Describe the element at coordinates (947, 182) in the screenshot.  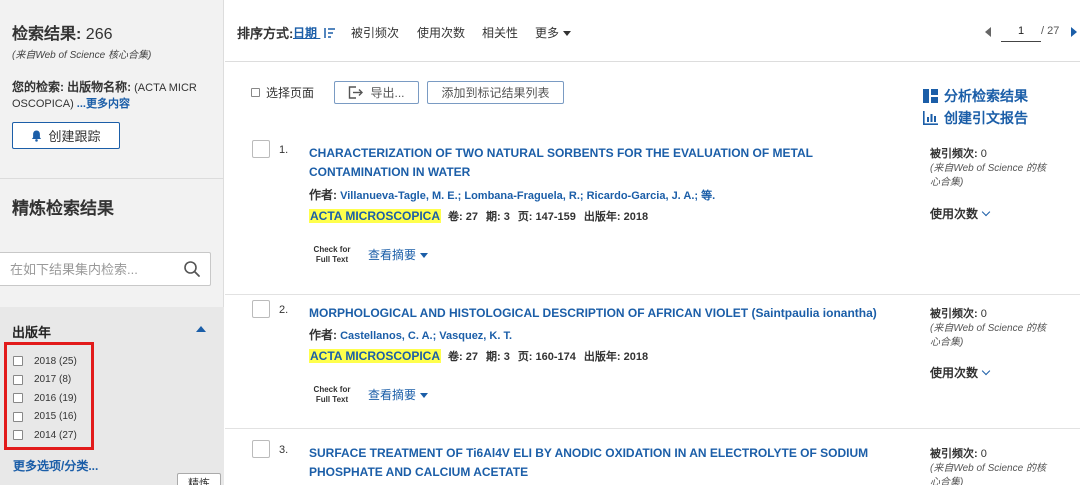
I see `cited-source-2: 心合集)` at that location.